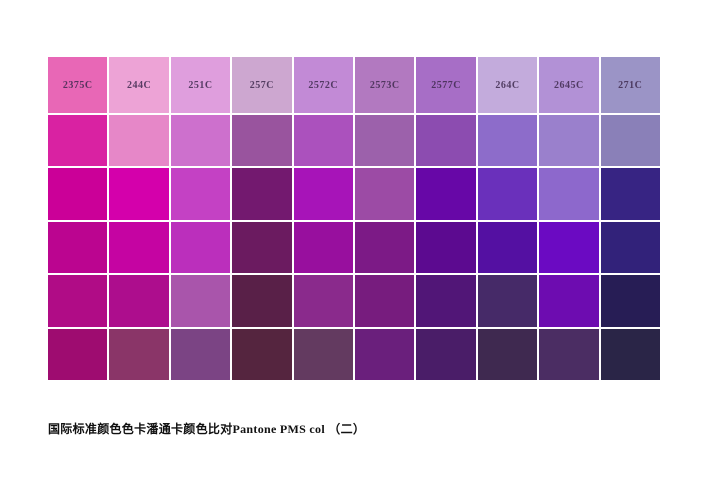 This screenshot has height=500, width=707. I want to click on swatch-251C-row2, so click(200, 141).